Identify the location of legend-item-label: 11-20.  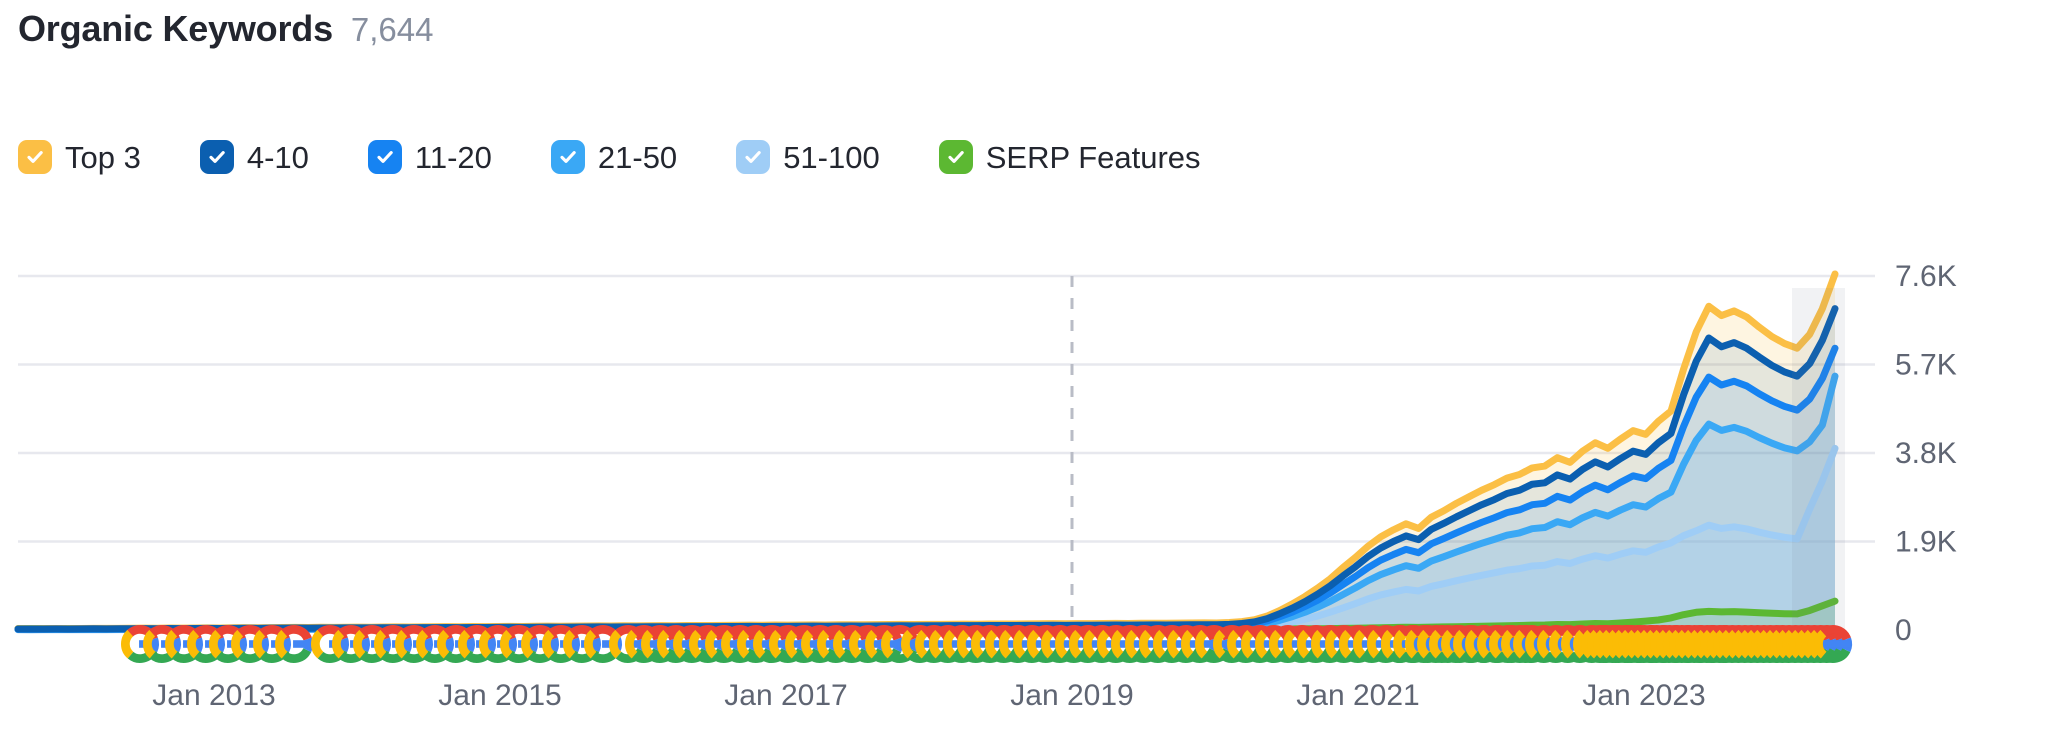
(453, 157).